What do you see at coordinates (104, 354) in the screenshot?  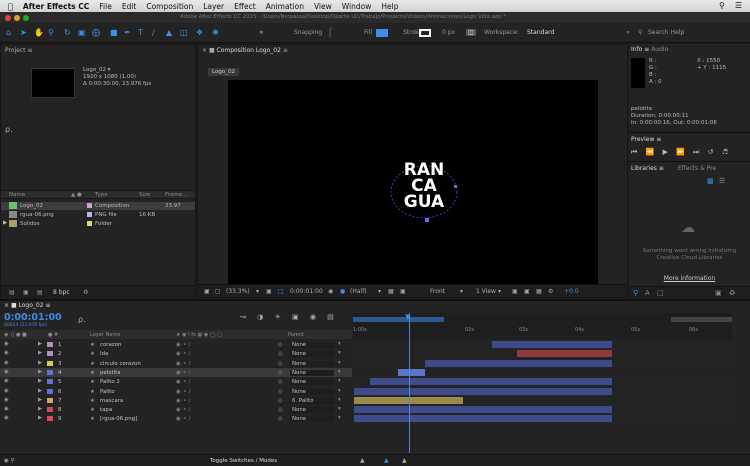 I see `layer-name: Ida` at bounding box center [104, 354].